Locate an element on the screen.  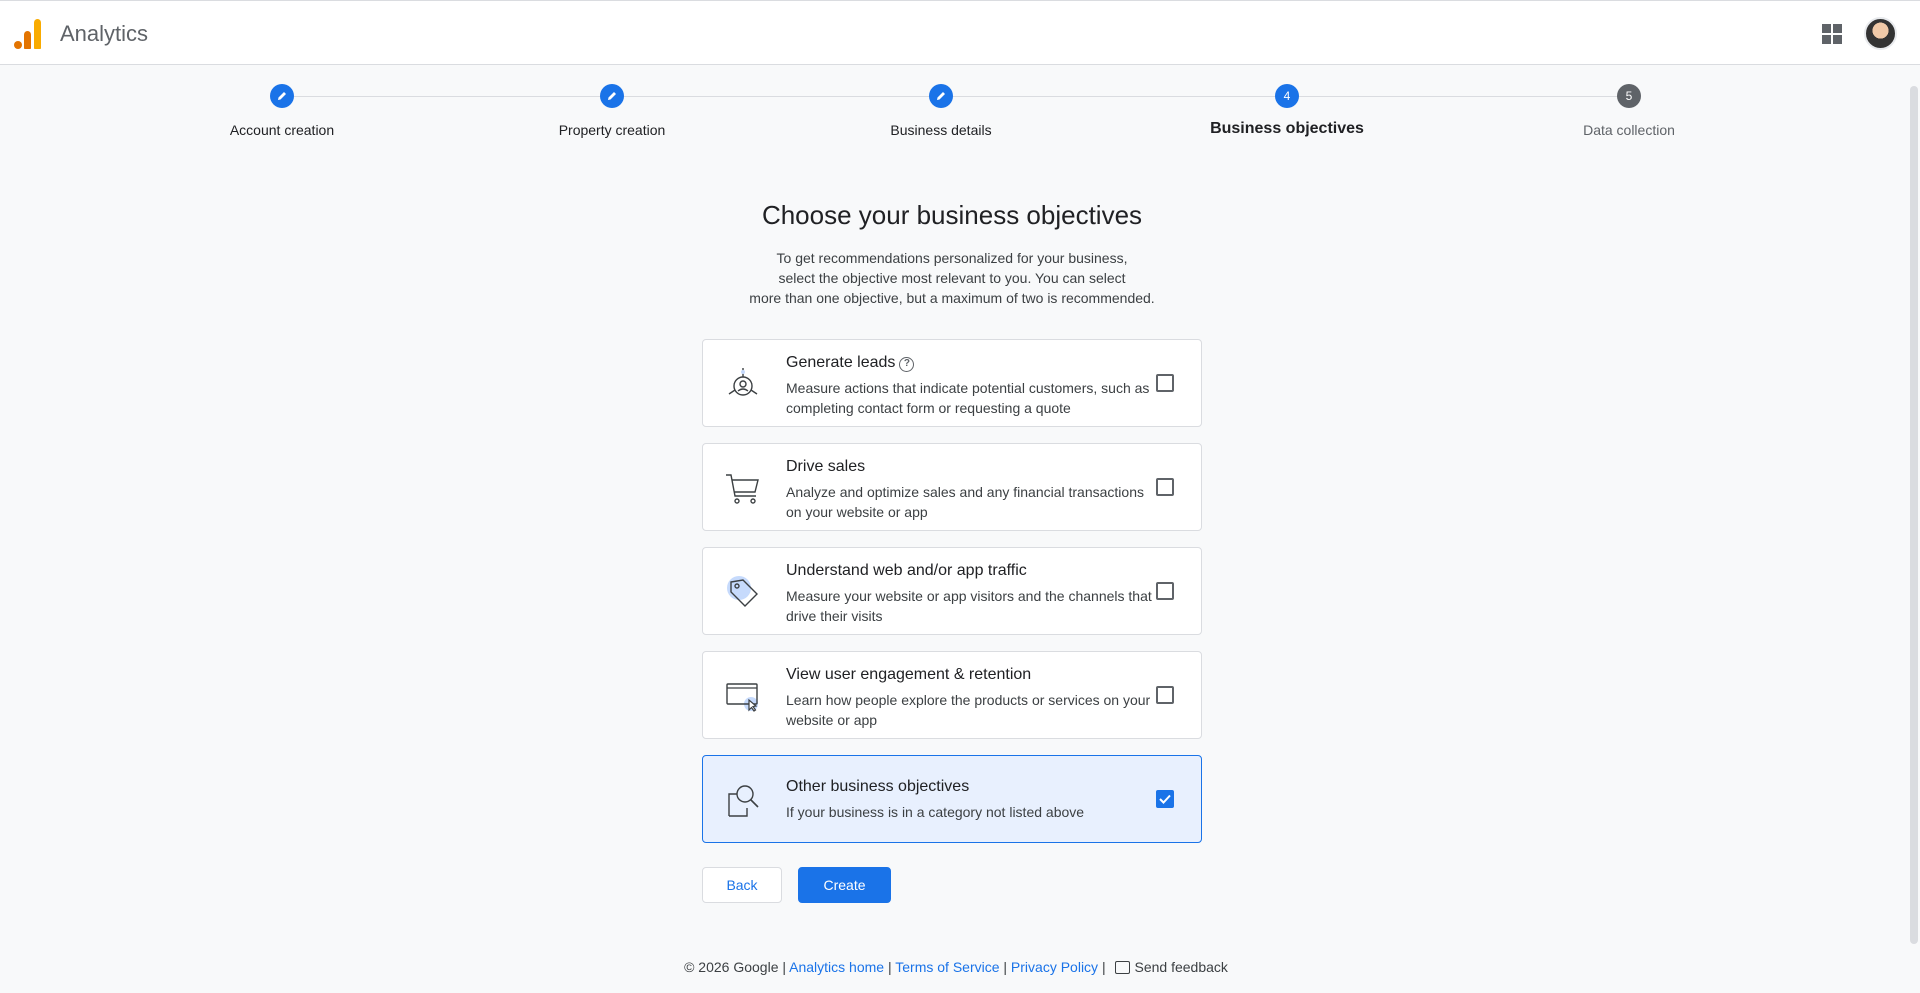
analytics-home-link: Analytics home is located at coordinates (836, 967).